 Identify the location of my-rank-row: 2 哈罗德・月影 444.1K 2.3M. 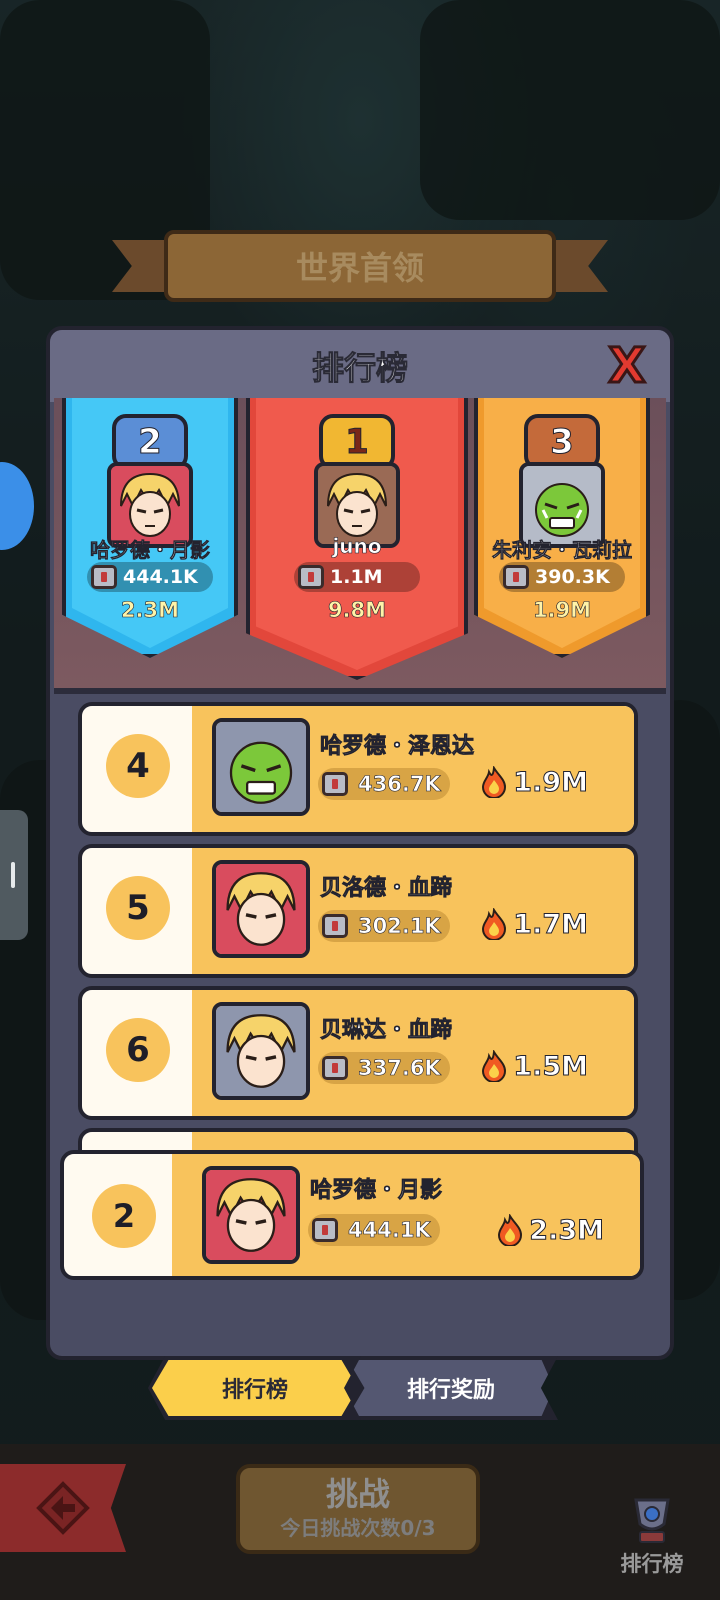
(352, 1215).